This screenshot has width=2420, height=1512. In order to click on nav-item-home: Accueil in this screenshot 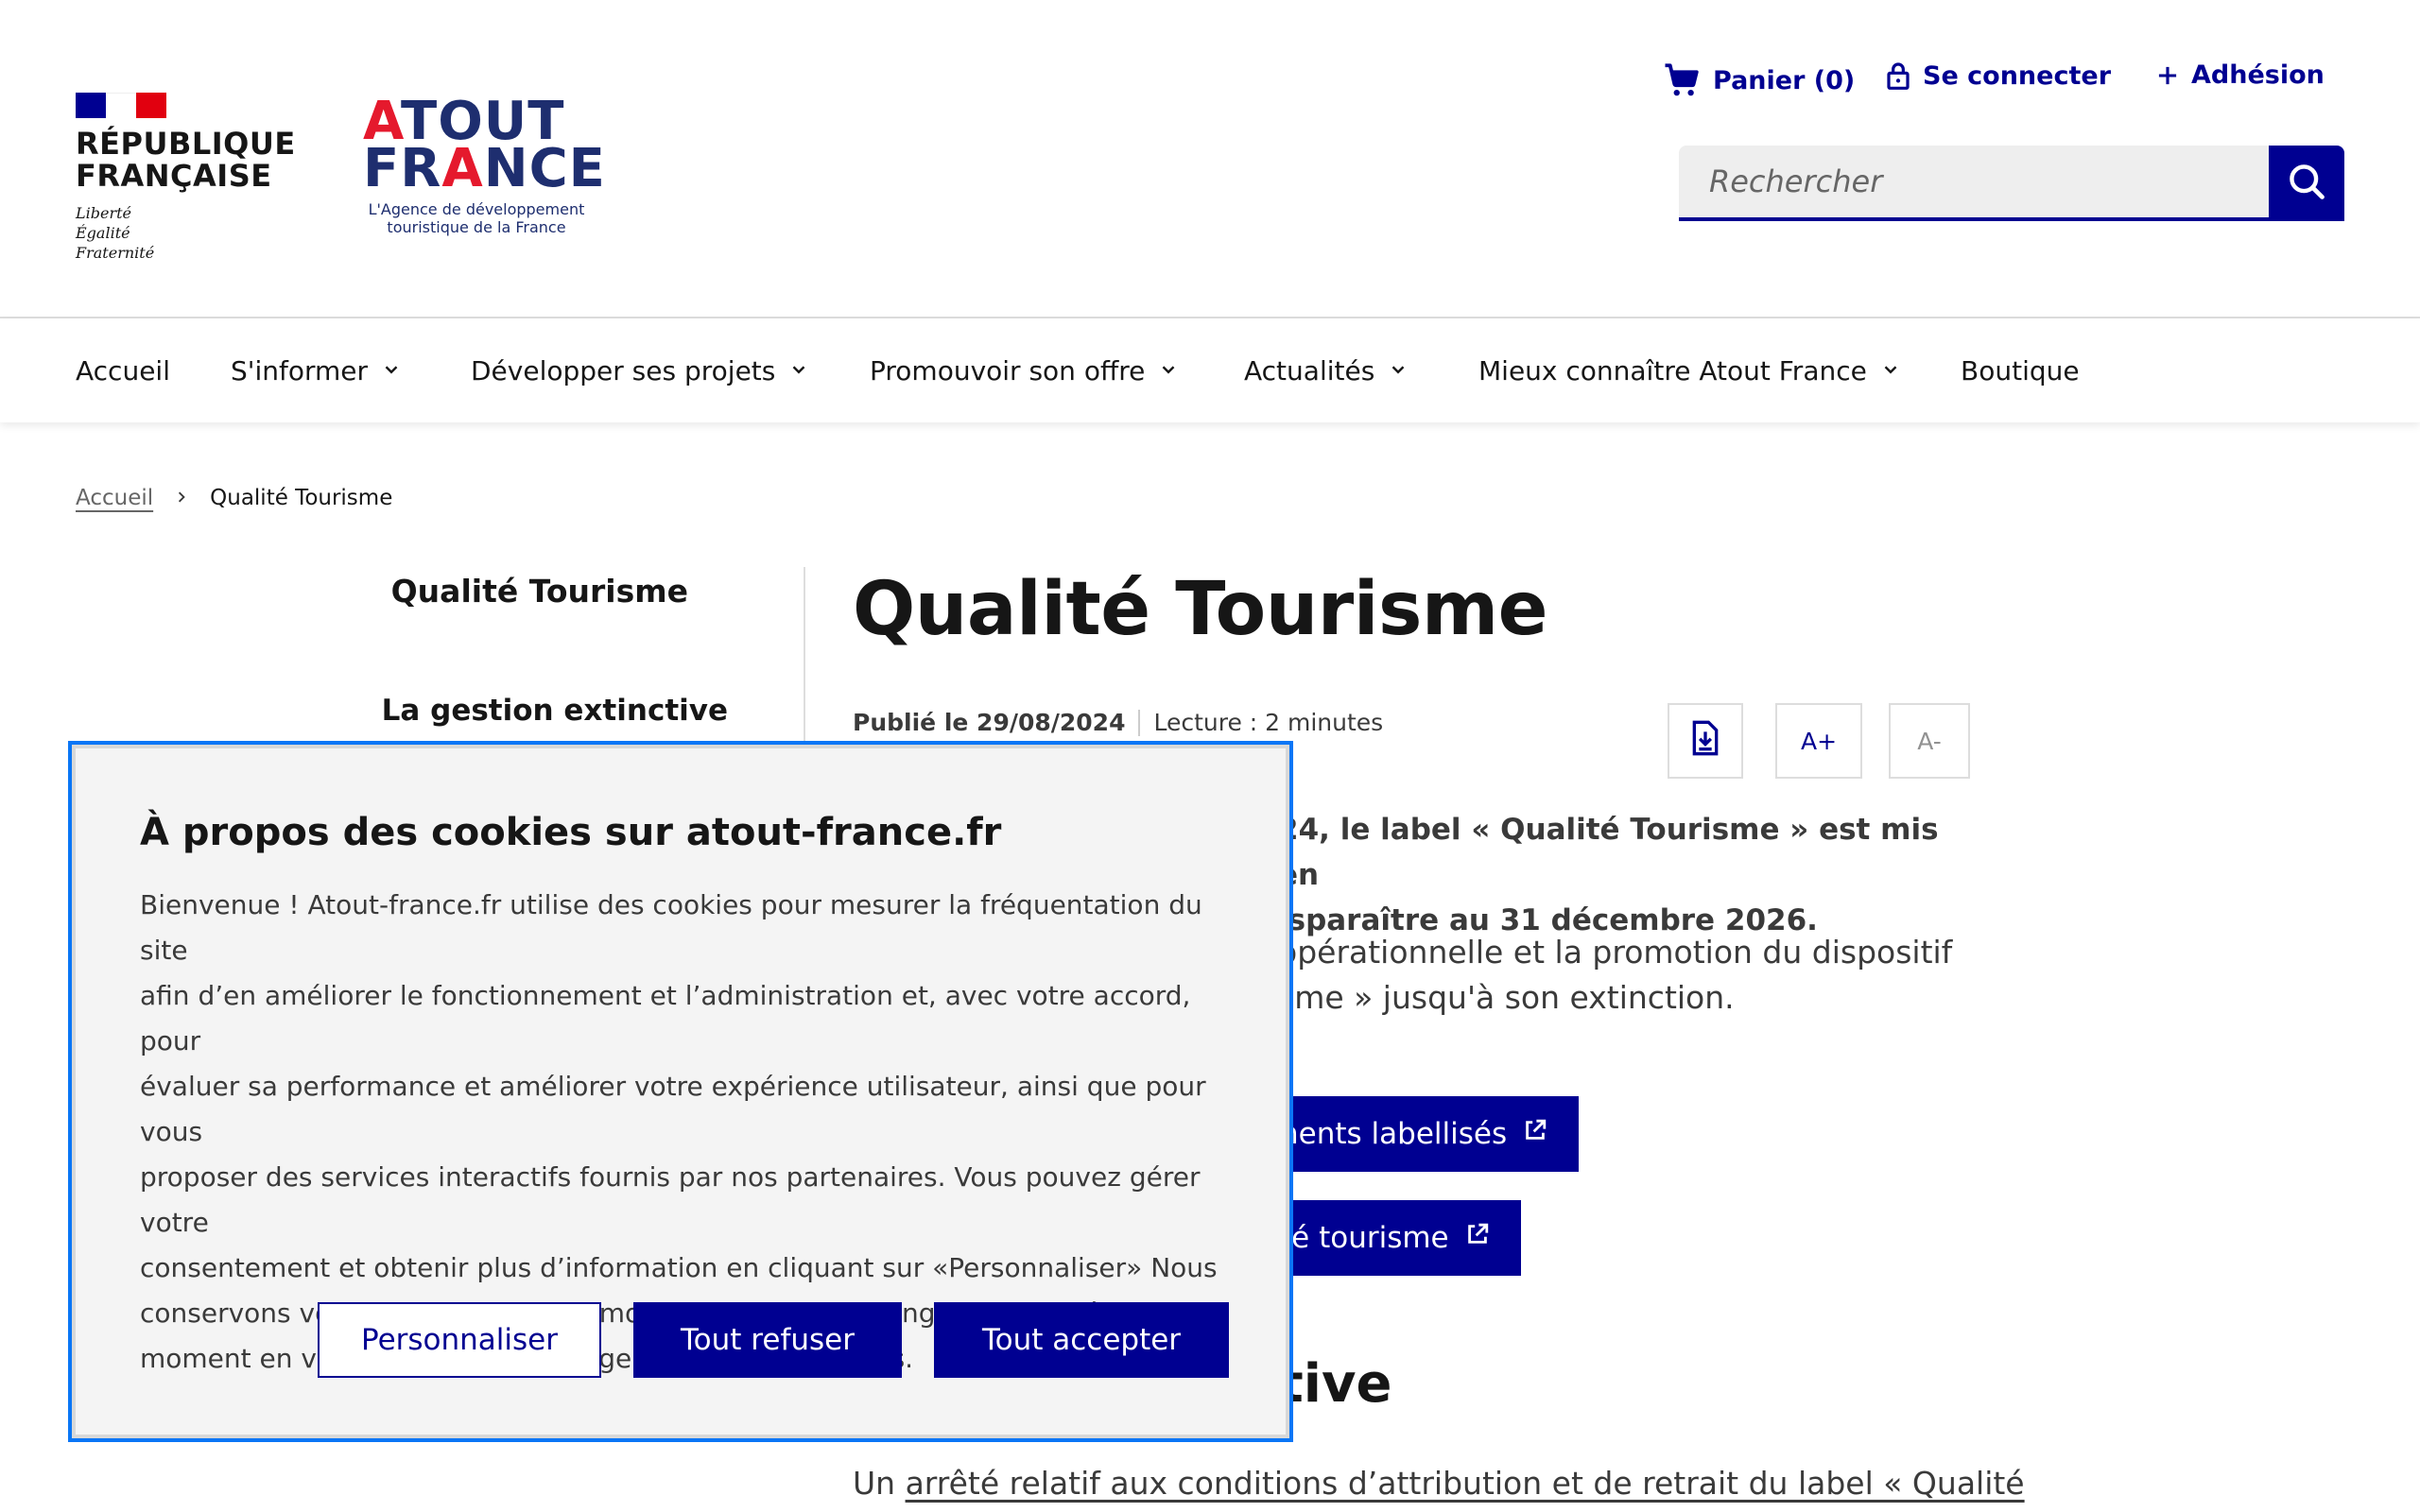, I will do `click(123, 370)`.